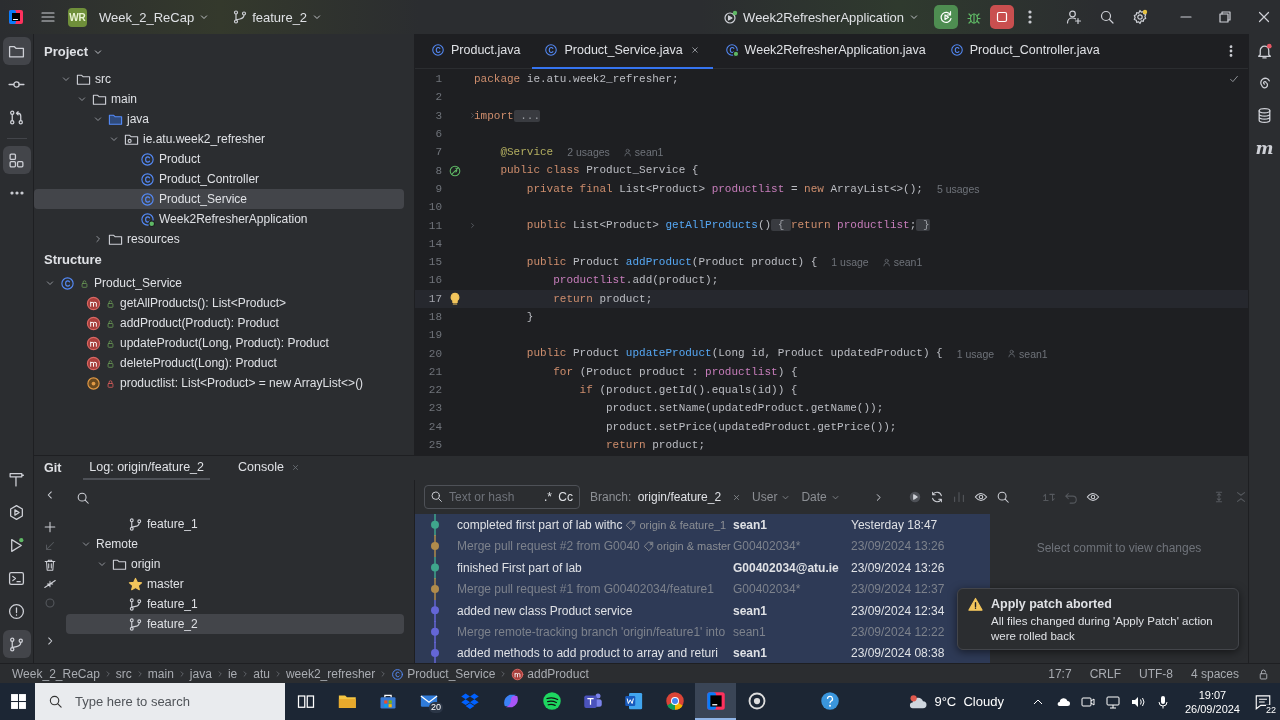  What do you see at coordinates (124, 99) in the screenshot?
I see `tree-item: main` at bounding box center [124, 99].